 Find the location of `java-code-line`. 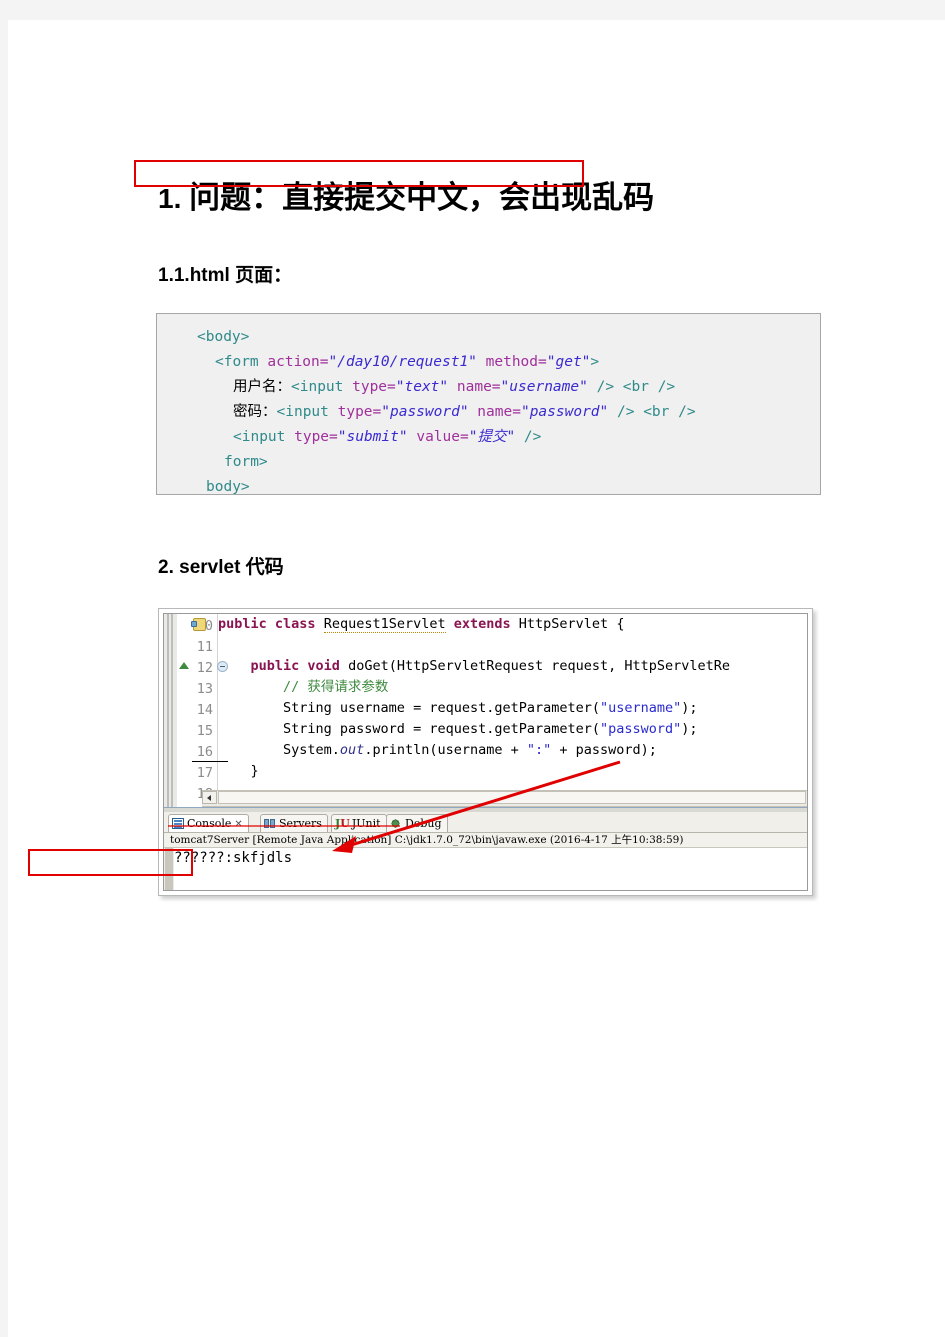

java-code-line is located at coordinates (512, 645).